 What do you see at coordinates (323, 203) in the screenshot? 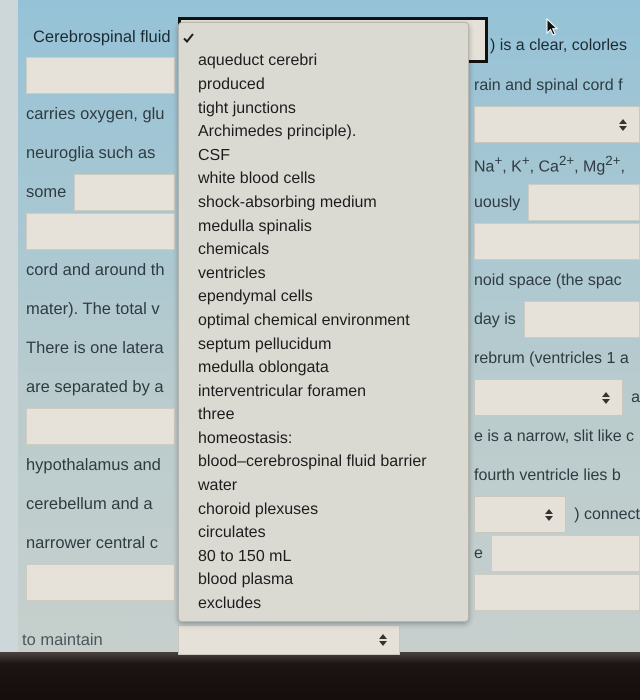
I see `dropdown-option: shock-absorbing medium` at bounding box center [323, 203].